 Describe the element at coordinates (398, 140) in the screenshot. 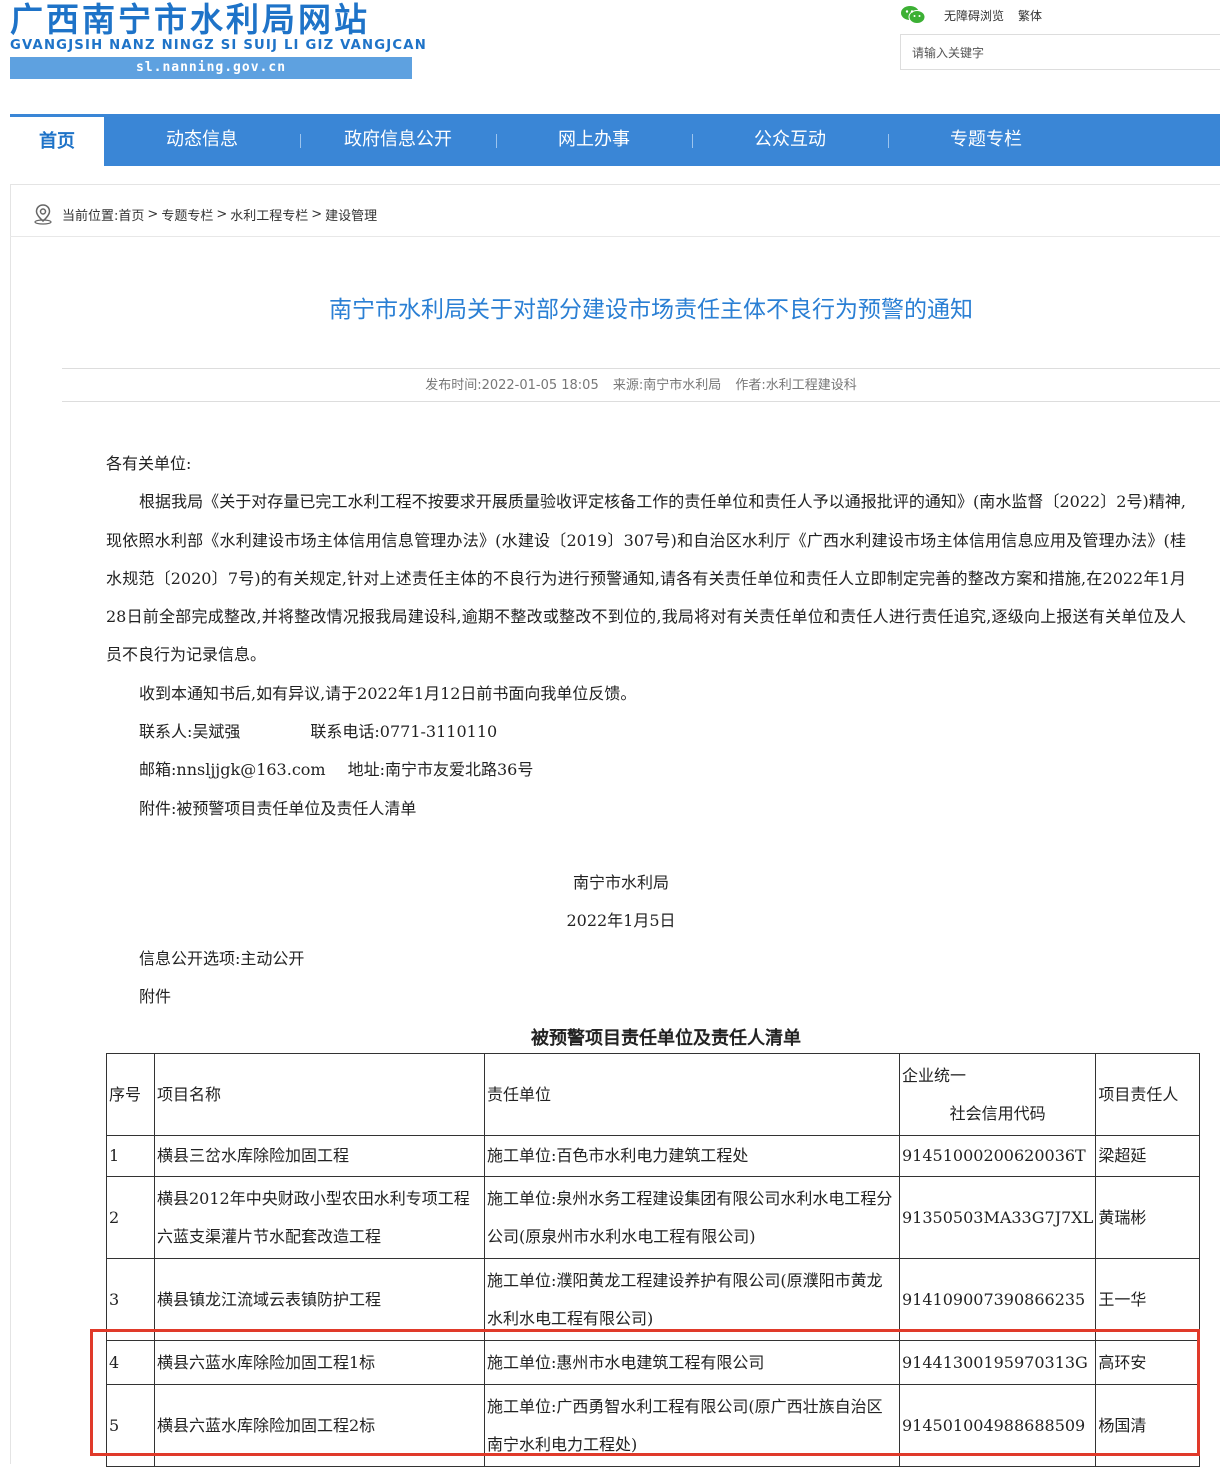

I see `nav-gov-info: 政府信息公开` at that location.